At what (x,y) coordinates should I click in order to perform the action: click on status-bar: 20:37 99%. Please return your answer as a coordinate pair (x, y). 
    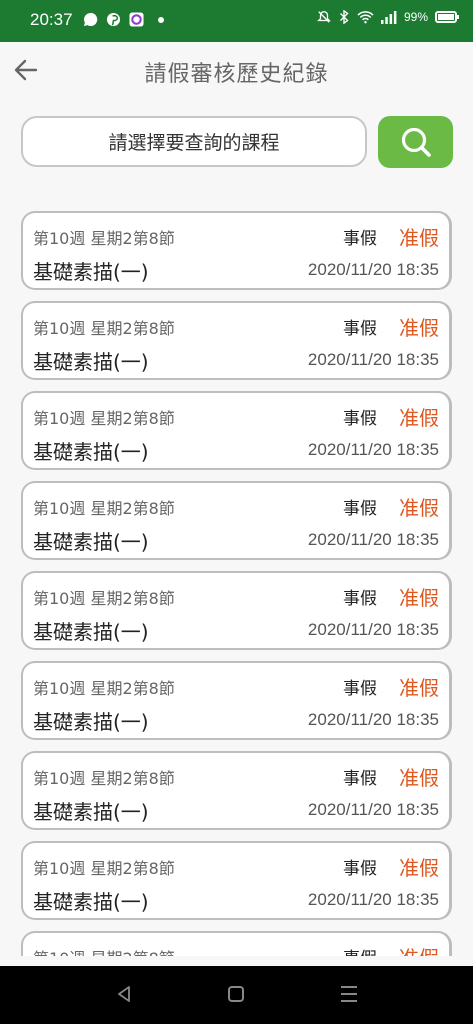
    Looking at the image, I should click on (236, 21).